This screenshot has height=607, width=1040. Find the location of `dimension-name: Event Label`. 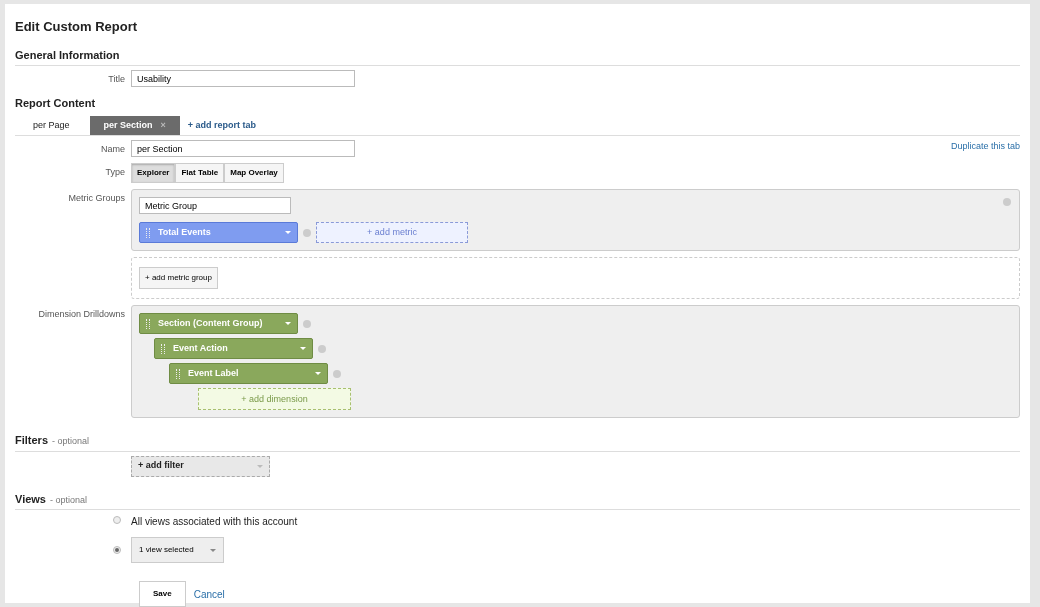

dimension-name: Event Label is located at coordinates (213, 373).